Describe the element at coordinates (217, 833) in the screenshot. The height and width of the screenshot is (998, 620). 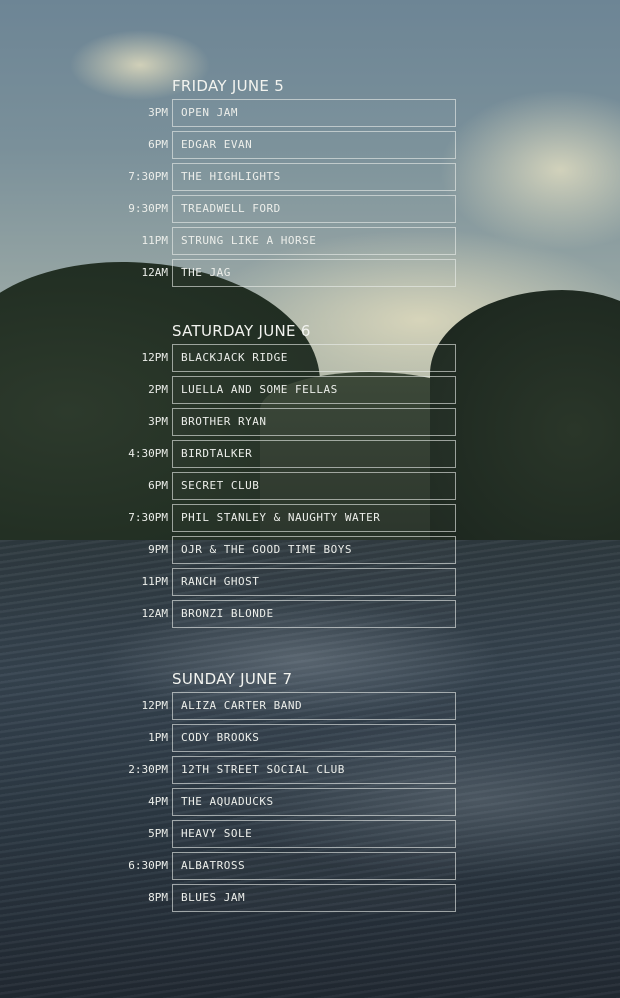
I see `act-name: HEAVY SOLE` at that location.